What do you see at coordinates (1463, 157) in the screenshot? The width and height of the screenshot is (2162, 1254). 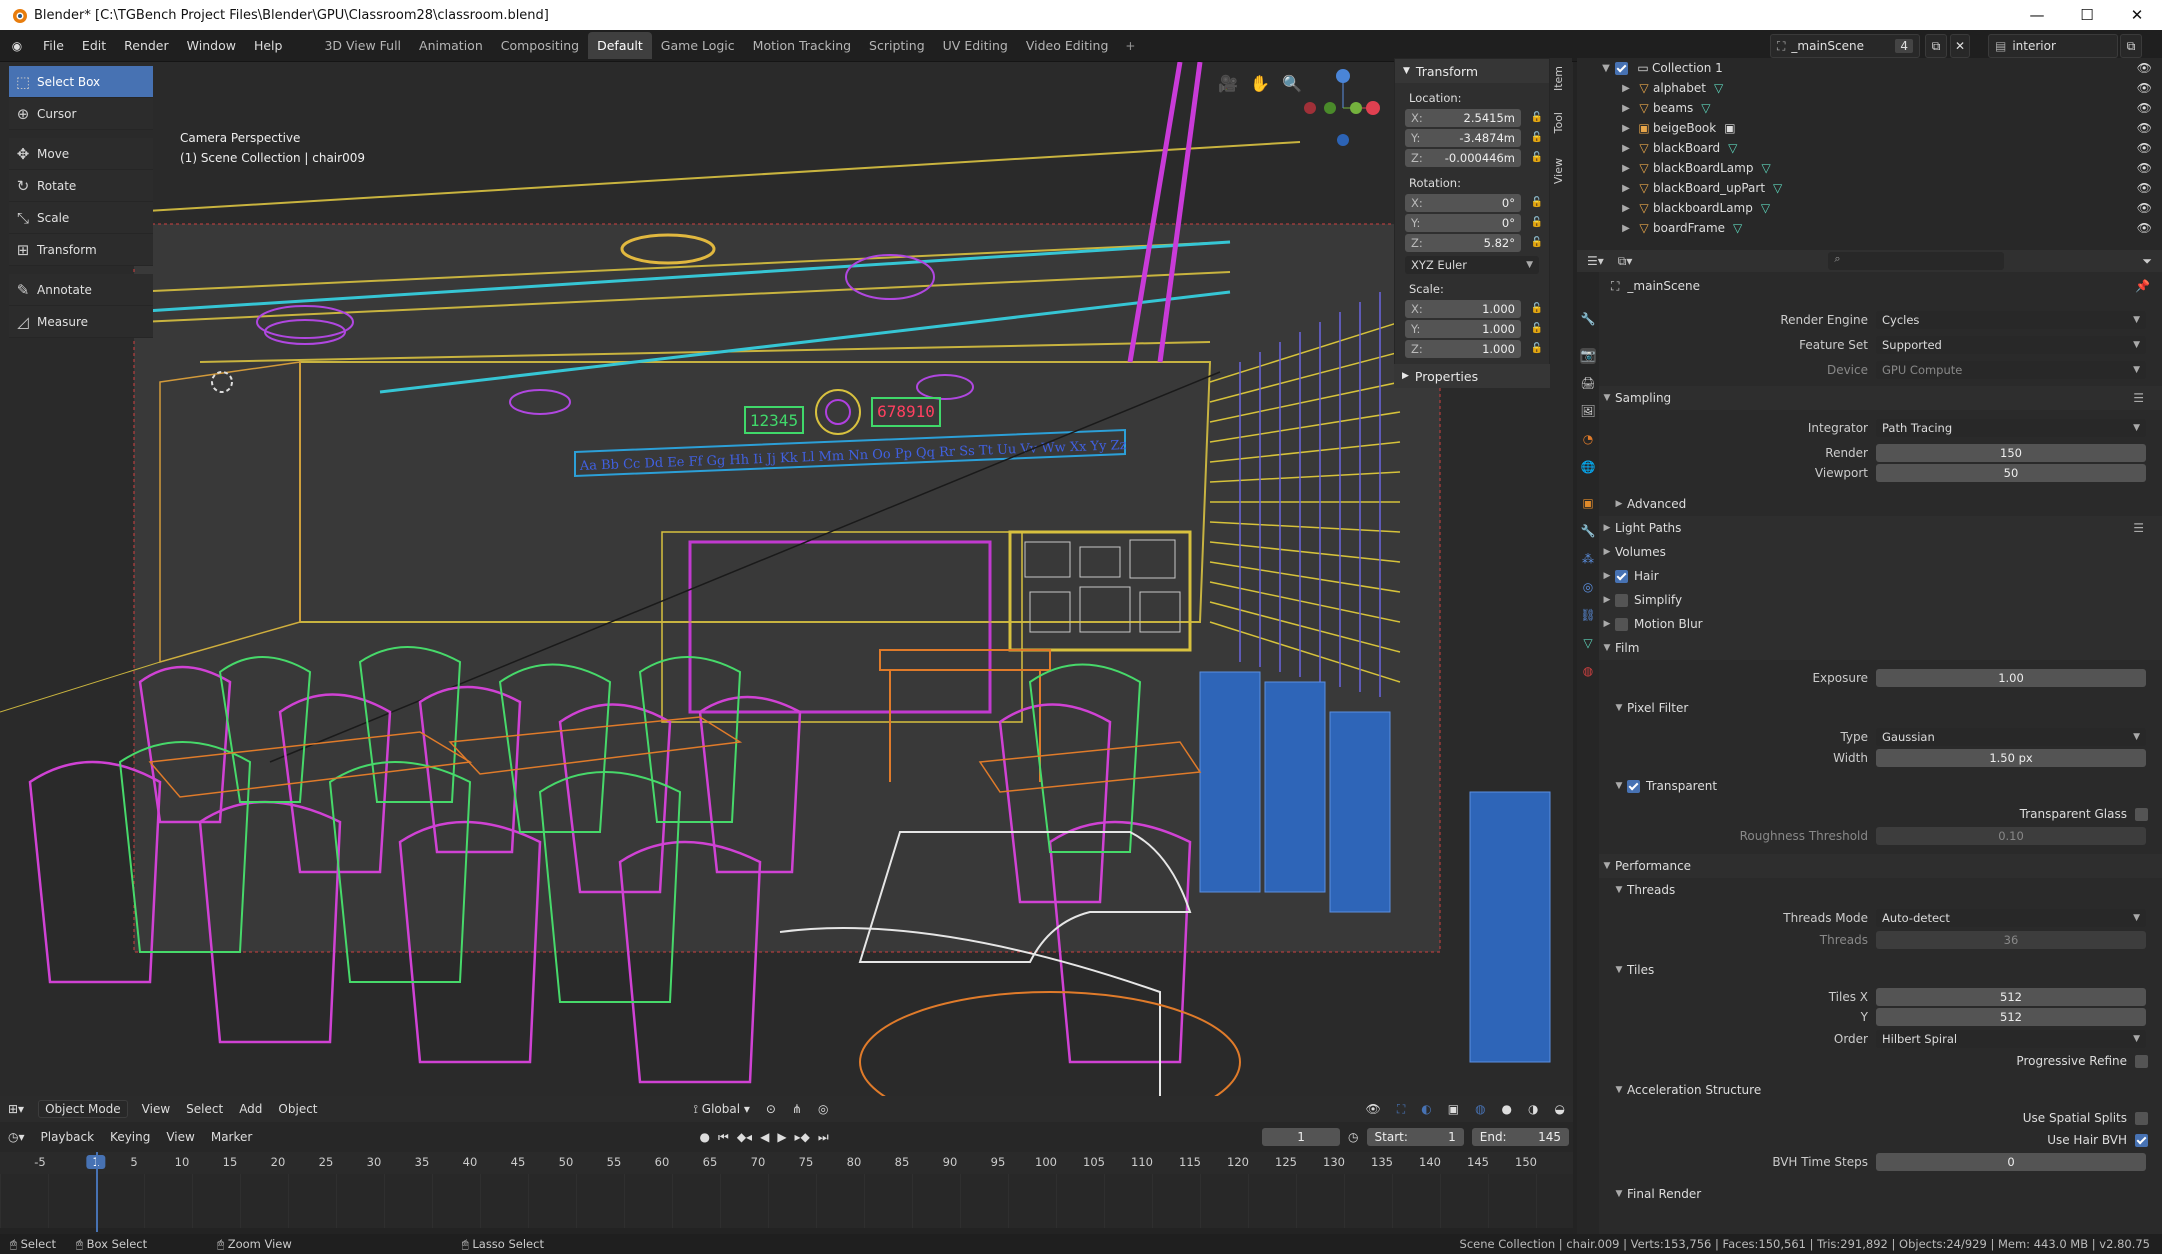 I see `location-z-field: Z: -0.000446m` at bounding box center [1463, 157].